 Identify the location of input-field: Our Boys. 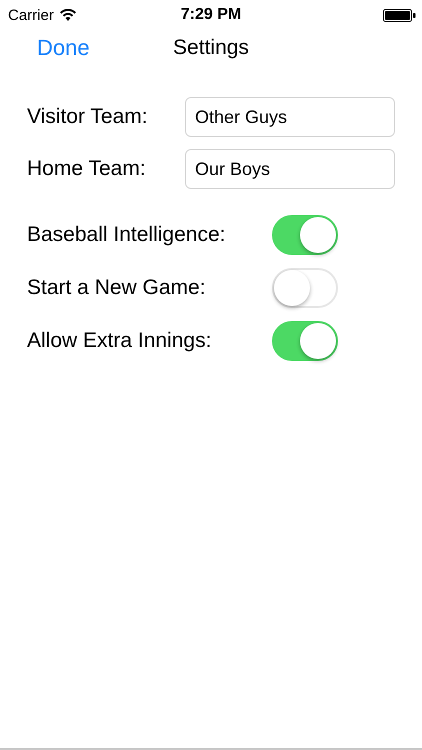
(290, 169).